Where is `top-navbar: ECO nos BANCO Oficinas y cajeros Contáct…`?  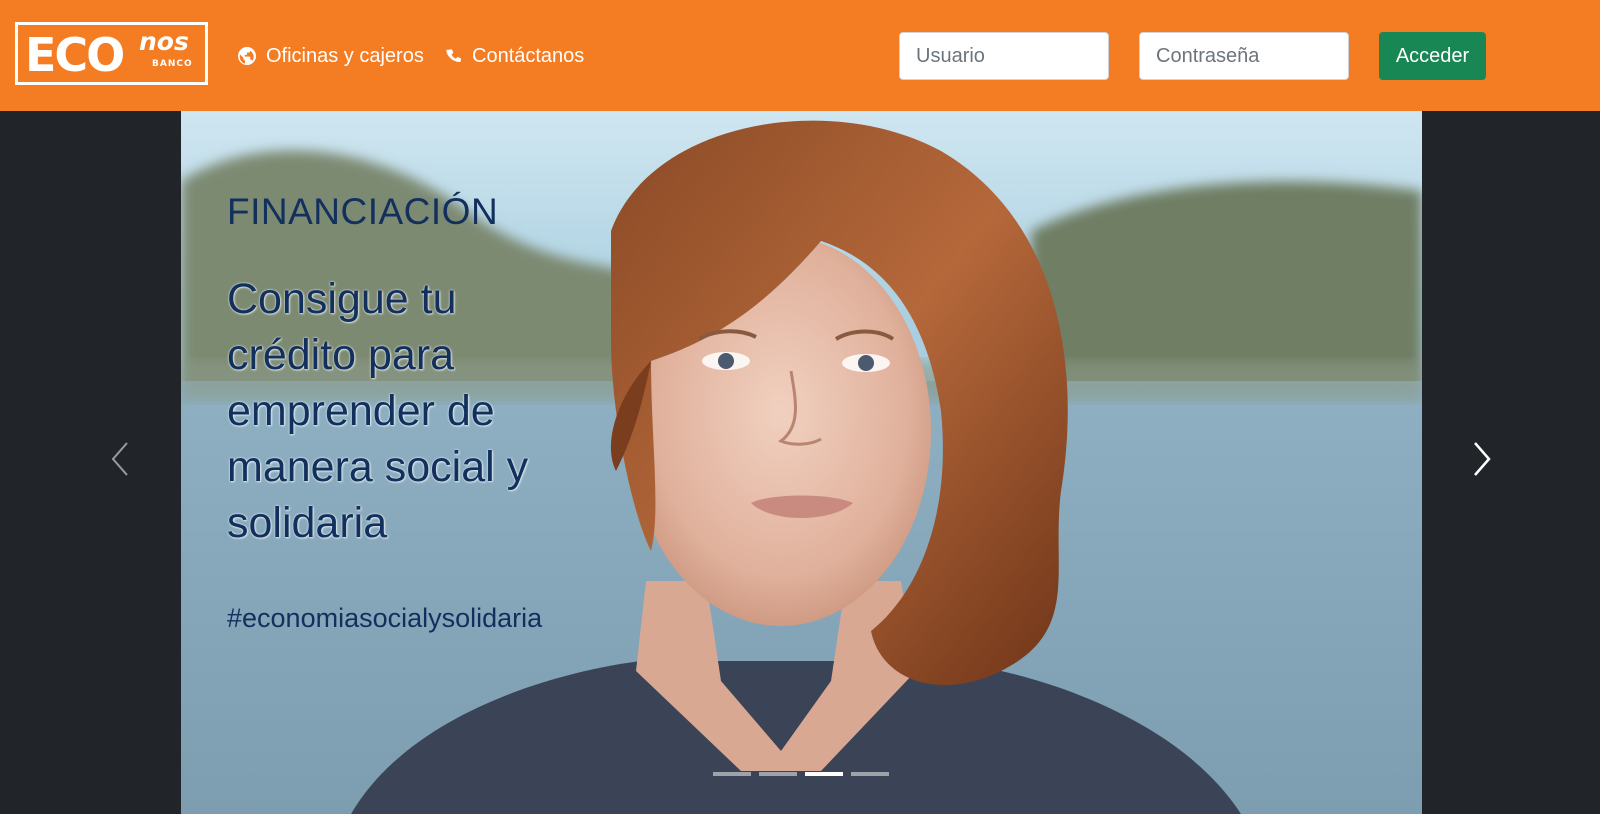
top-navbar: ECO nos BANCO Oficinas y cajeros Contáct… is located at coordinates (800, 55).